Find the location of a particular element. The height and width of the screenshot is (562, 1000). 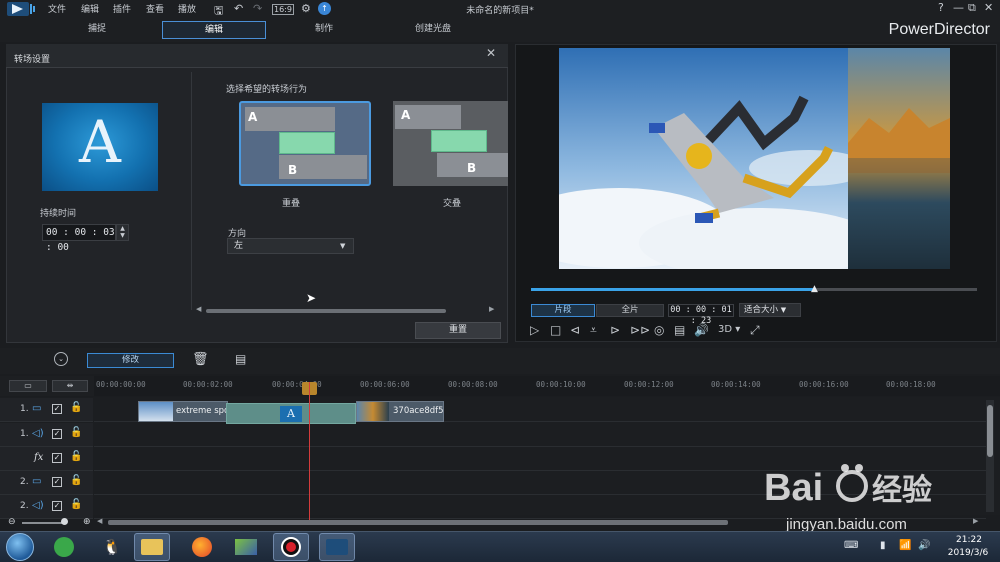

ruler-tick: 00:00:14:00 is located at coordinates (736, 384).